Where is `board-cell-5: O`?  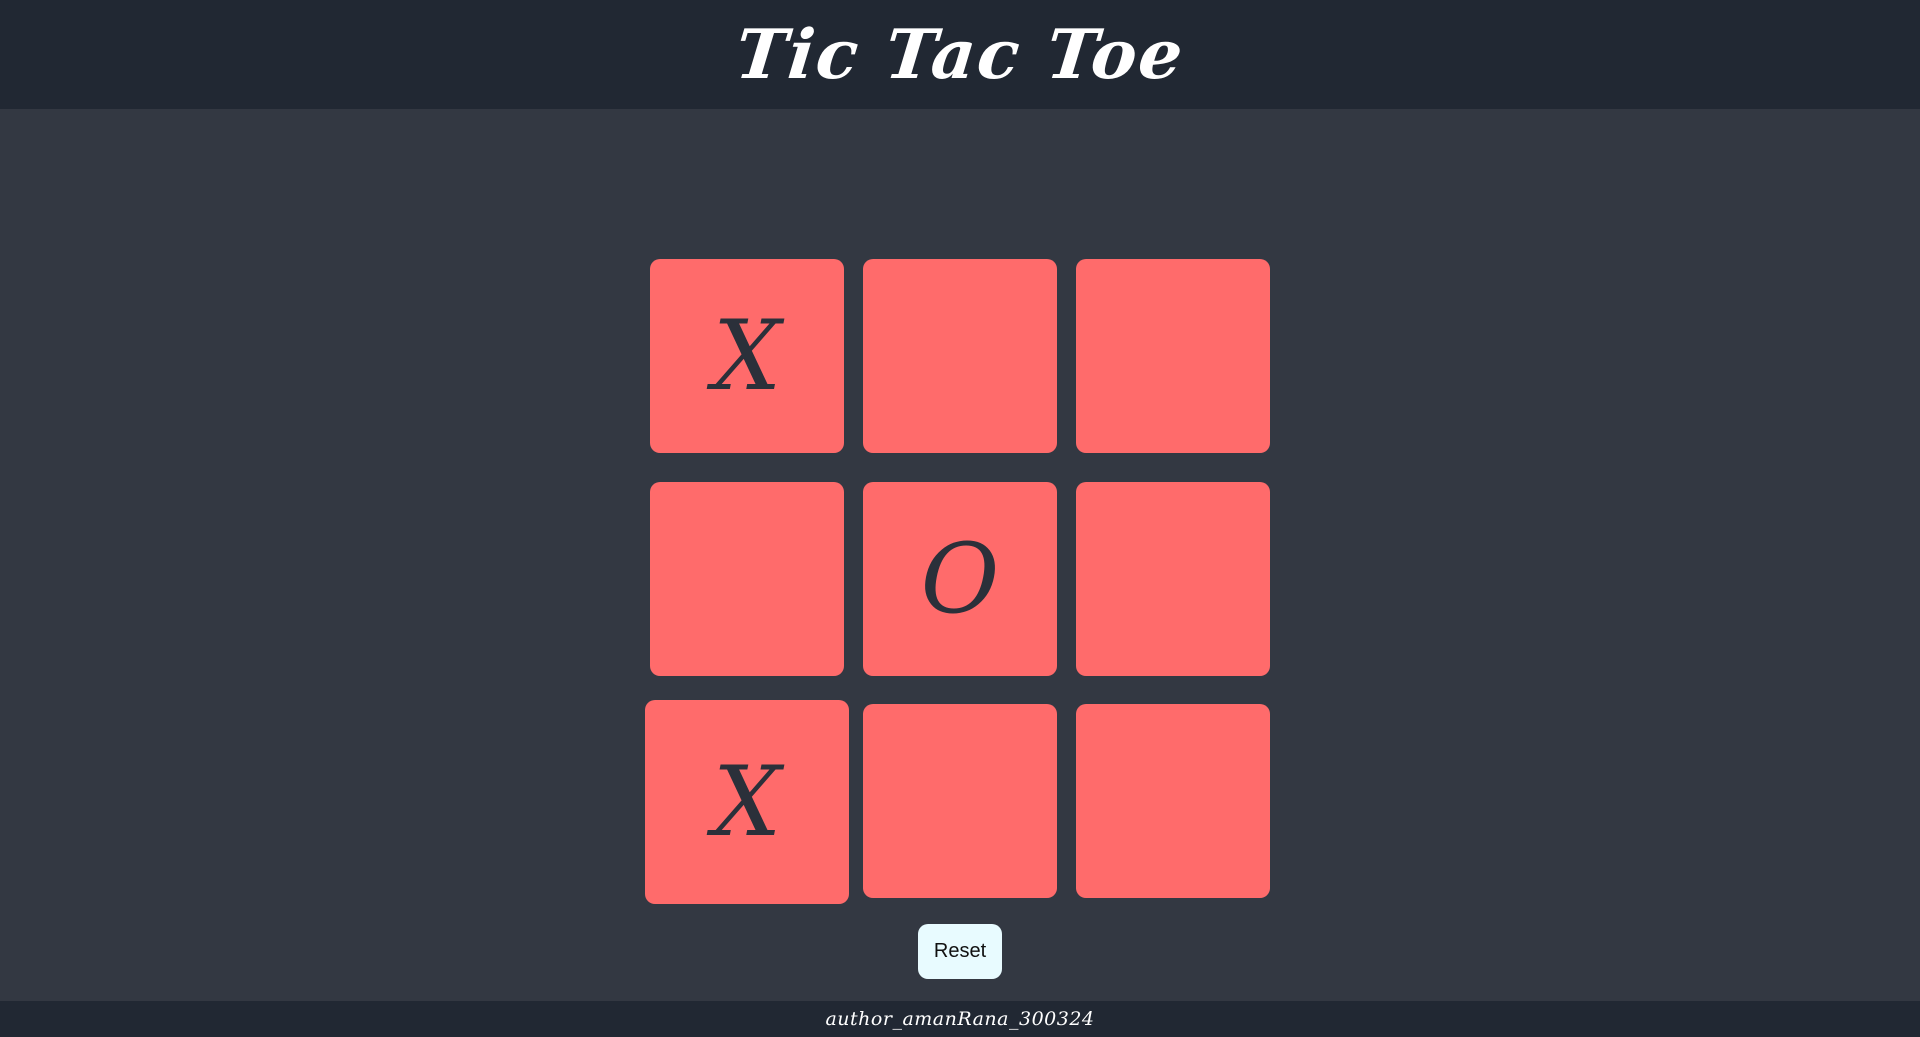
board-cell-5: O is located at coordinates (960, 579).